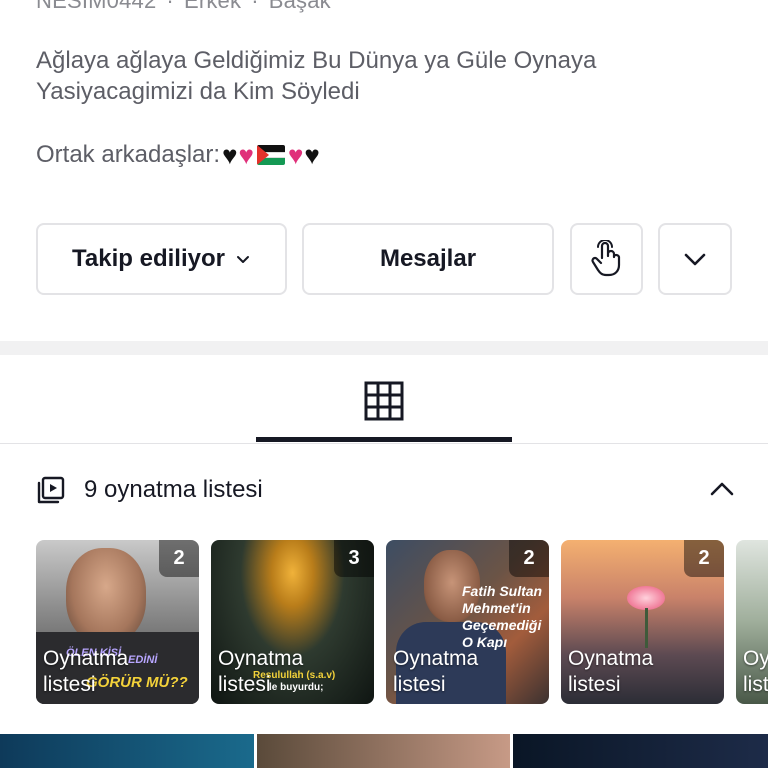 Image resolution: width=768 pixels, height=768 pixels. I want to click on mutual-friends-label: Ortak arkadaşlar:, so click(128, 154).